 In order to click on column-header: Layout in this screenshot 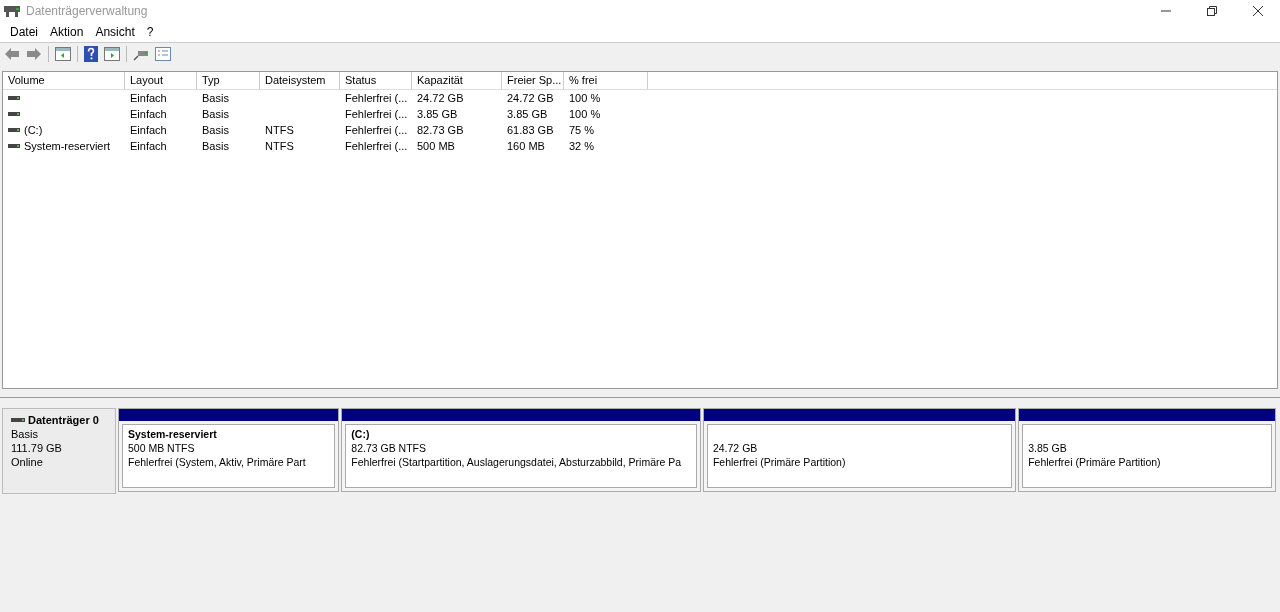, I will do `click(161, 80)`.